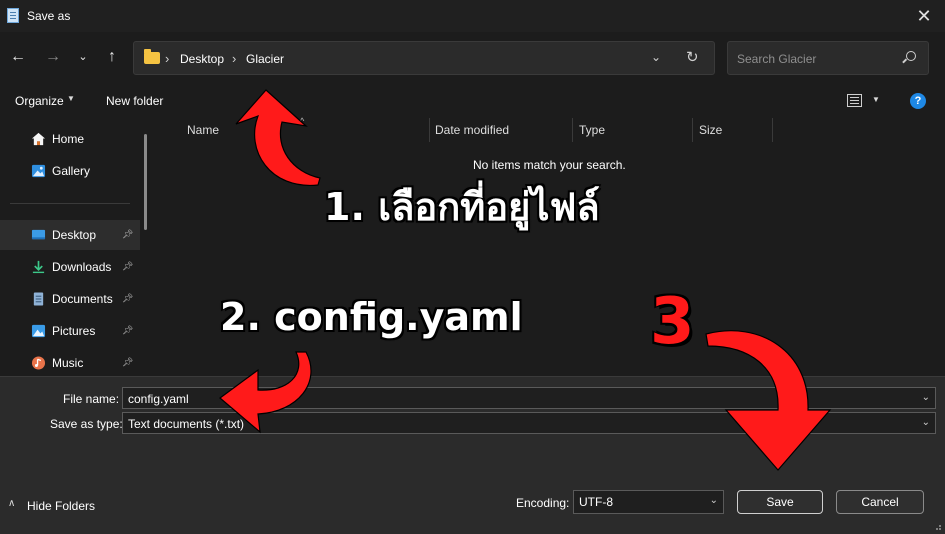 The image size is (945, 534). I want to click on new-folder-button: New folder, so click(134, 101).